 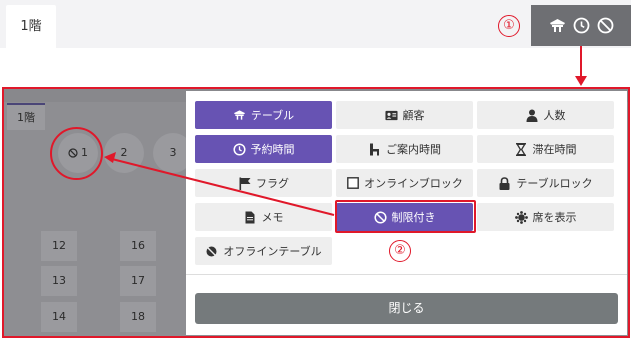 I want to click on callout-arrow-restricted, so click(x=219, y=184).